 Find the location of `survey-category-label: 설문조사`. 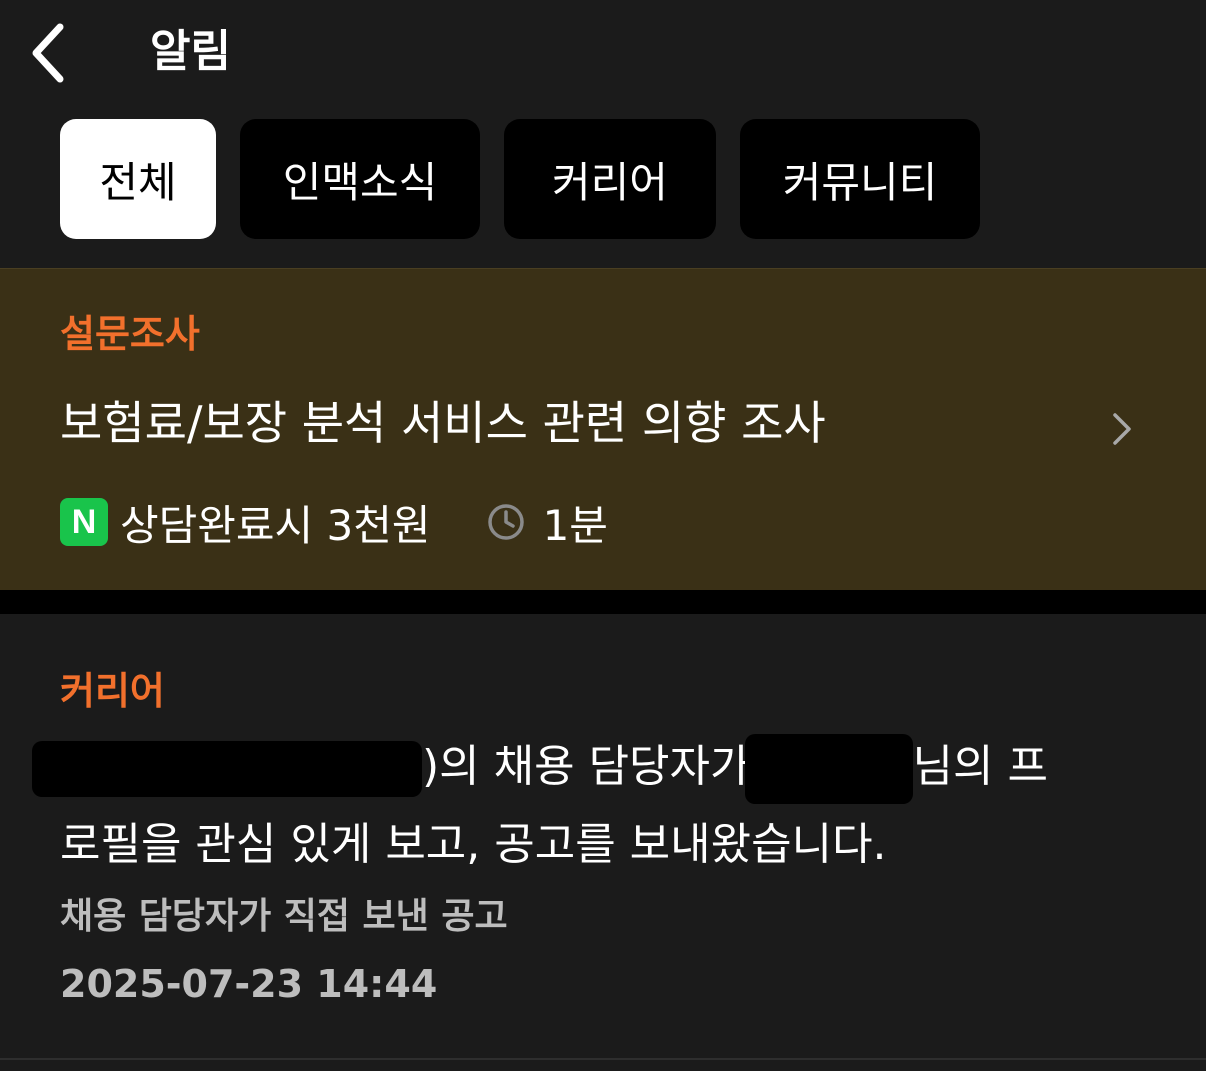

survey-category-label: 설문조사 is located at coordinates (130, 334).